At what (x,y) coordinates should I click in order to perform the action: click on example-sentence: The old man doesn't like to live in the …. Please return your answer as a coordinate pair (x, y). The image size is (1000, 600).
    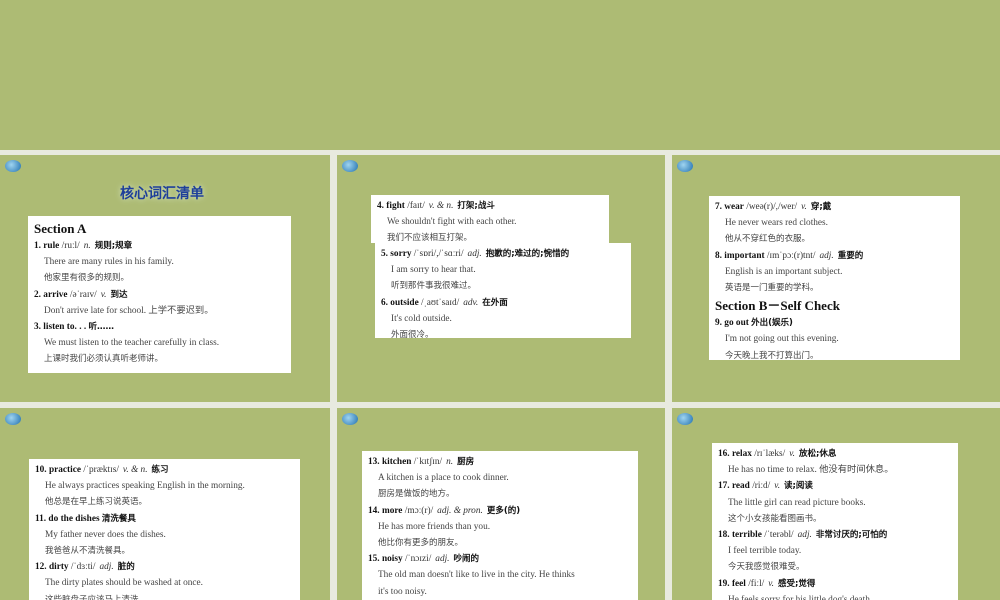
    Looking at the image, I should click on (476, 575).